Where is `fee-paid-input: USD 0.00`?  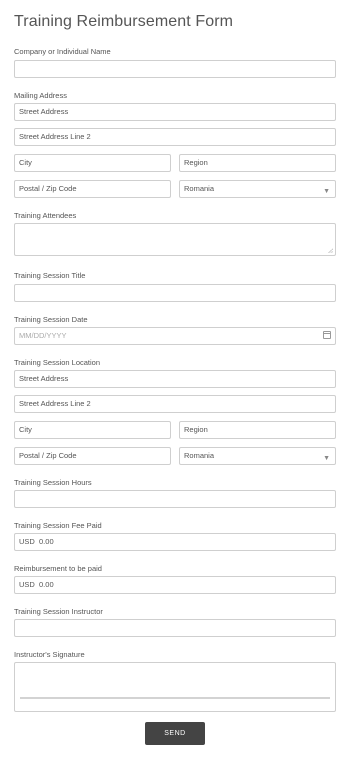 fee-paid-input: USD 0.00 is located at coordinates (175, 542).